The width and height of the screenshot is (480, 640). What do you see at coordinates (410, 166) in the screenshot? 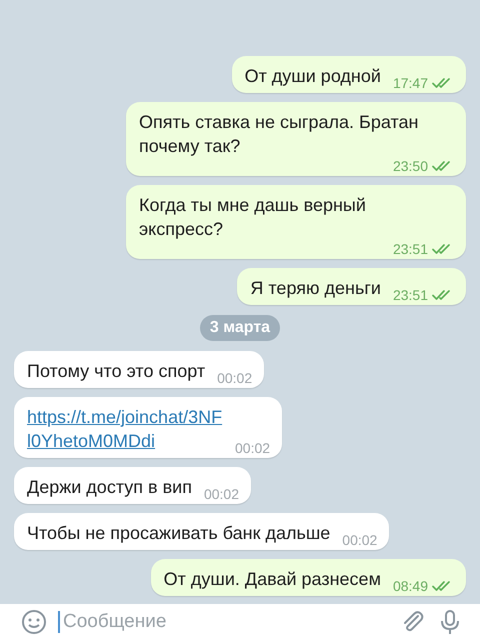
I see `message-time: 23:50` at bounding box center [410, 166].